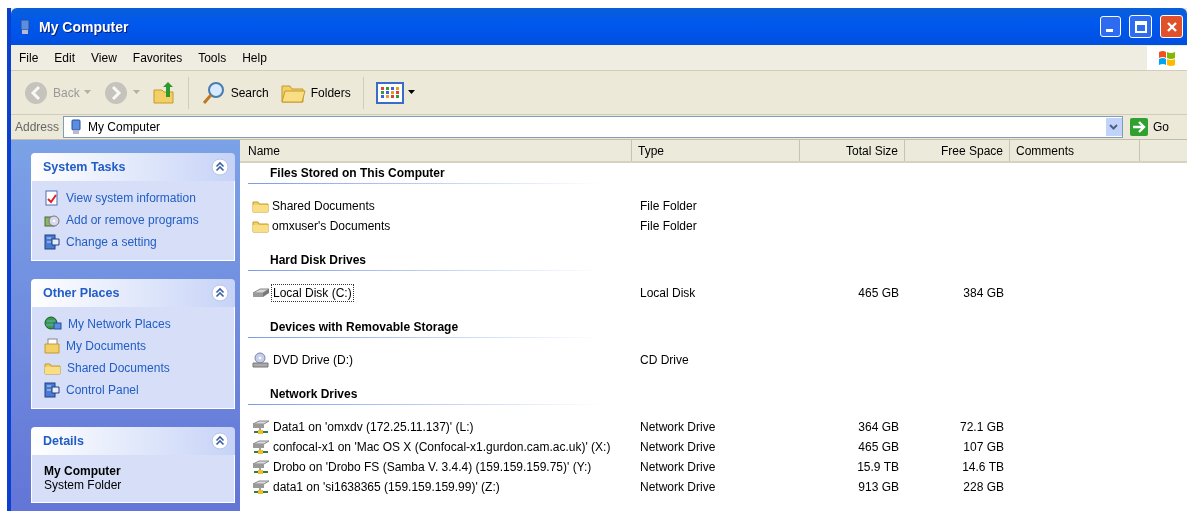 The width and height of the screenshot is (1187, 511). What do you see at coordinates (83, 471) in the screenshot?
I see `details-name: My Computer` at bounding box center [83, 471].